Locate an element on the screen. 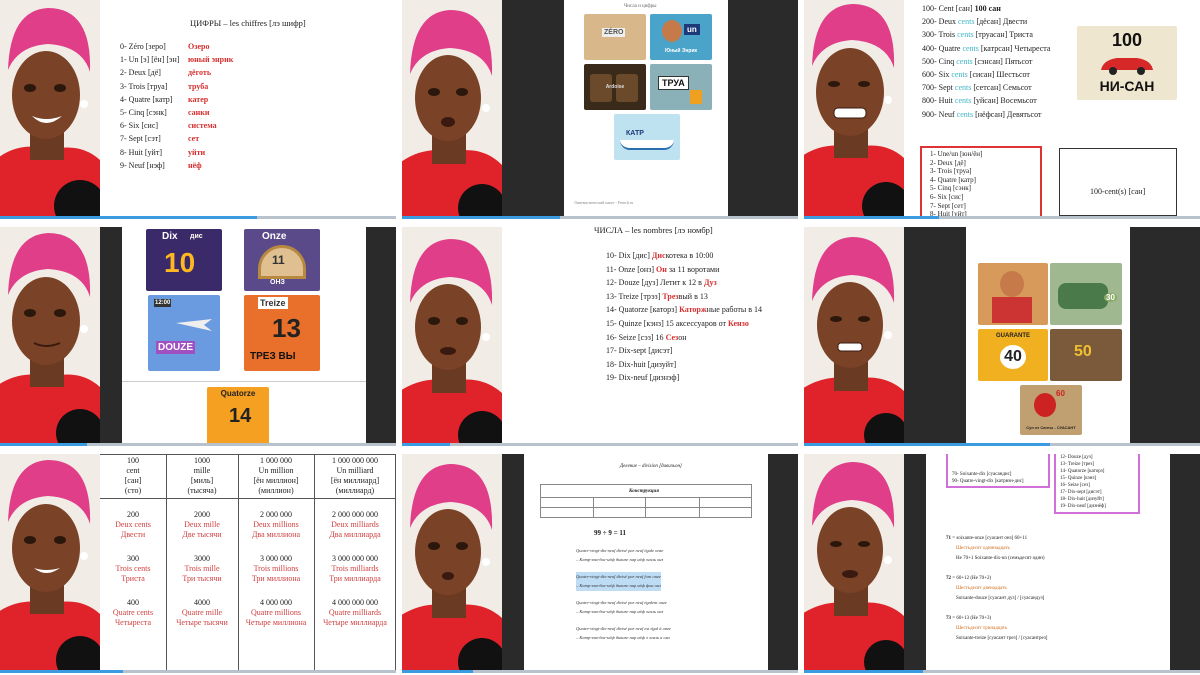 Image resolution: width=1200 pixels, height=675 pixels. header-cell: 100 is located at coordinates (133, 460).